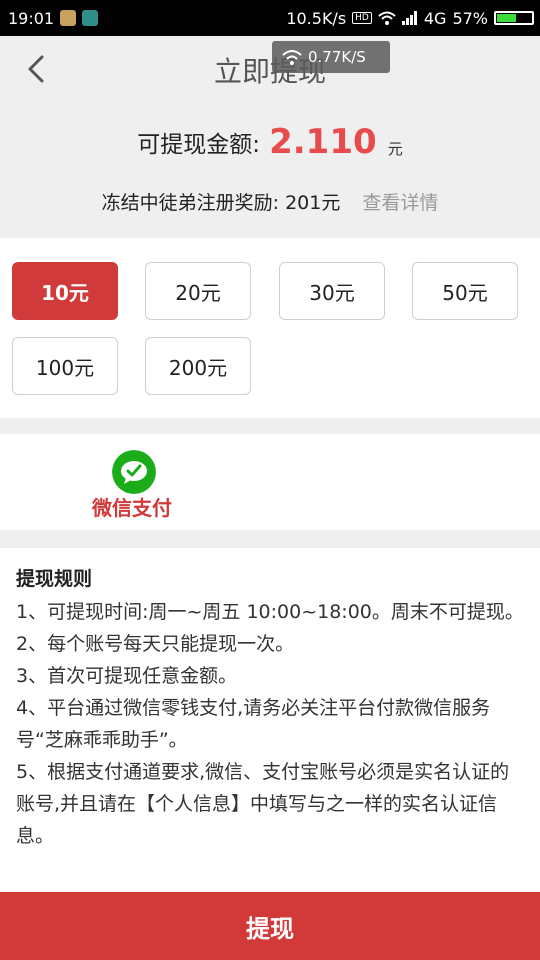  Describe the element at coordinates (316, 18) in the screenshot. I see `net-speed: 10.5K/s` at that location.